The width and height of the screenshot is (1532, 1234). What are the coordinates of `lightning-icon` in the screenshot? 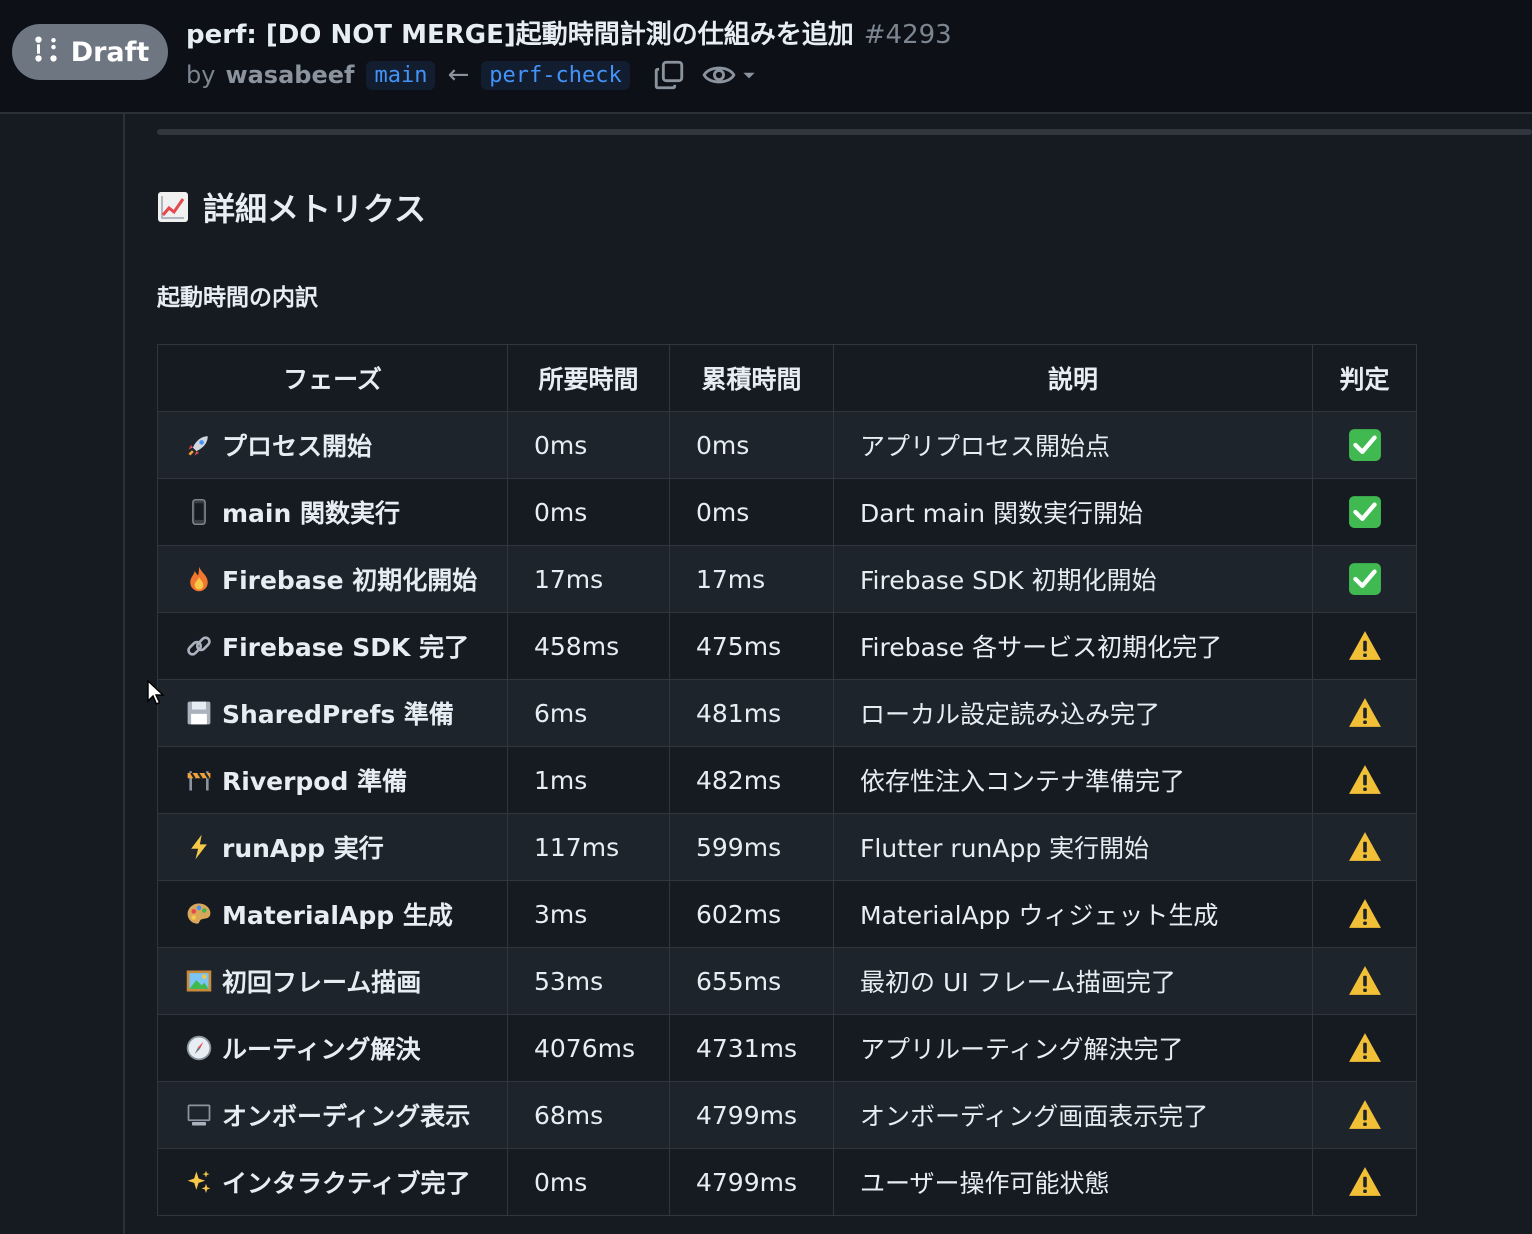 It's located at (199, 847).